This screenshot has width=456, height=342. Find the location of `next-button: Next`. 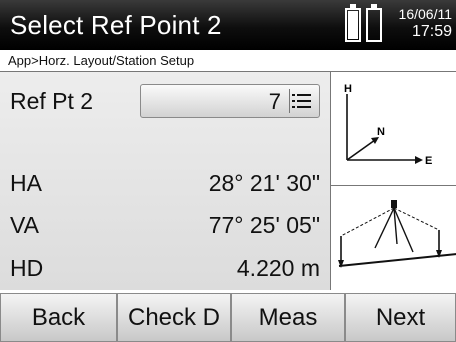

next-button: Next is located at coordinates (400, 317).